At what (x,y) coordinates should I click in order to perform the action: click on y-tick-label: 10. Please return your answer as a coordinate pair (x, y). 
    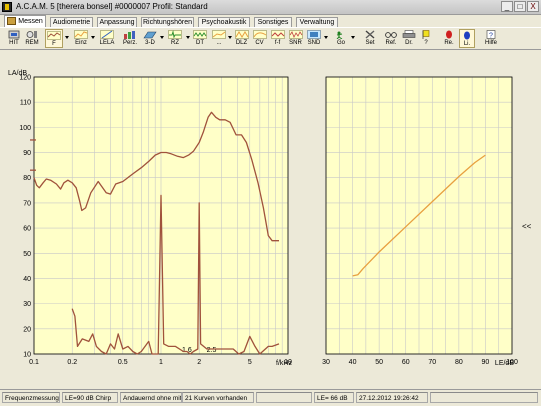
    Looking at the image, I should click on (27, 355).